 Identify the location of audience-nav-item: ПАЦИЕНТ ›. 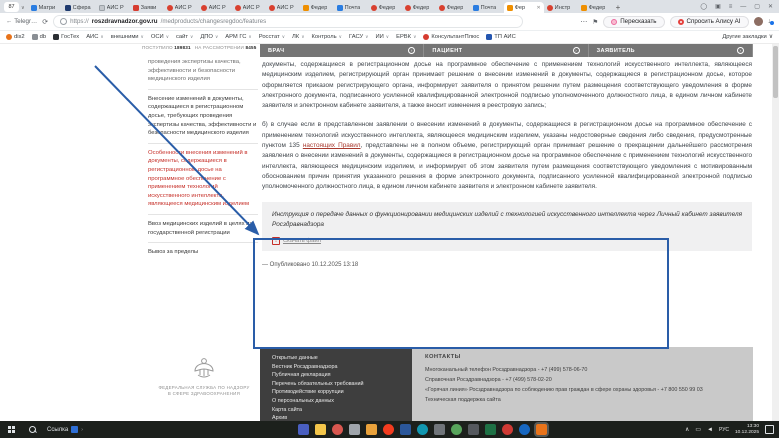
(506, 50).